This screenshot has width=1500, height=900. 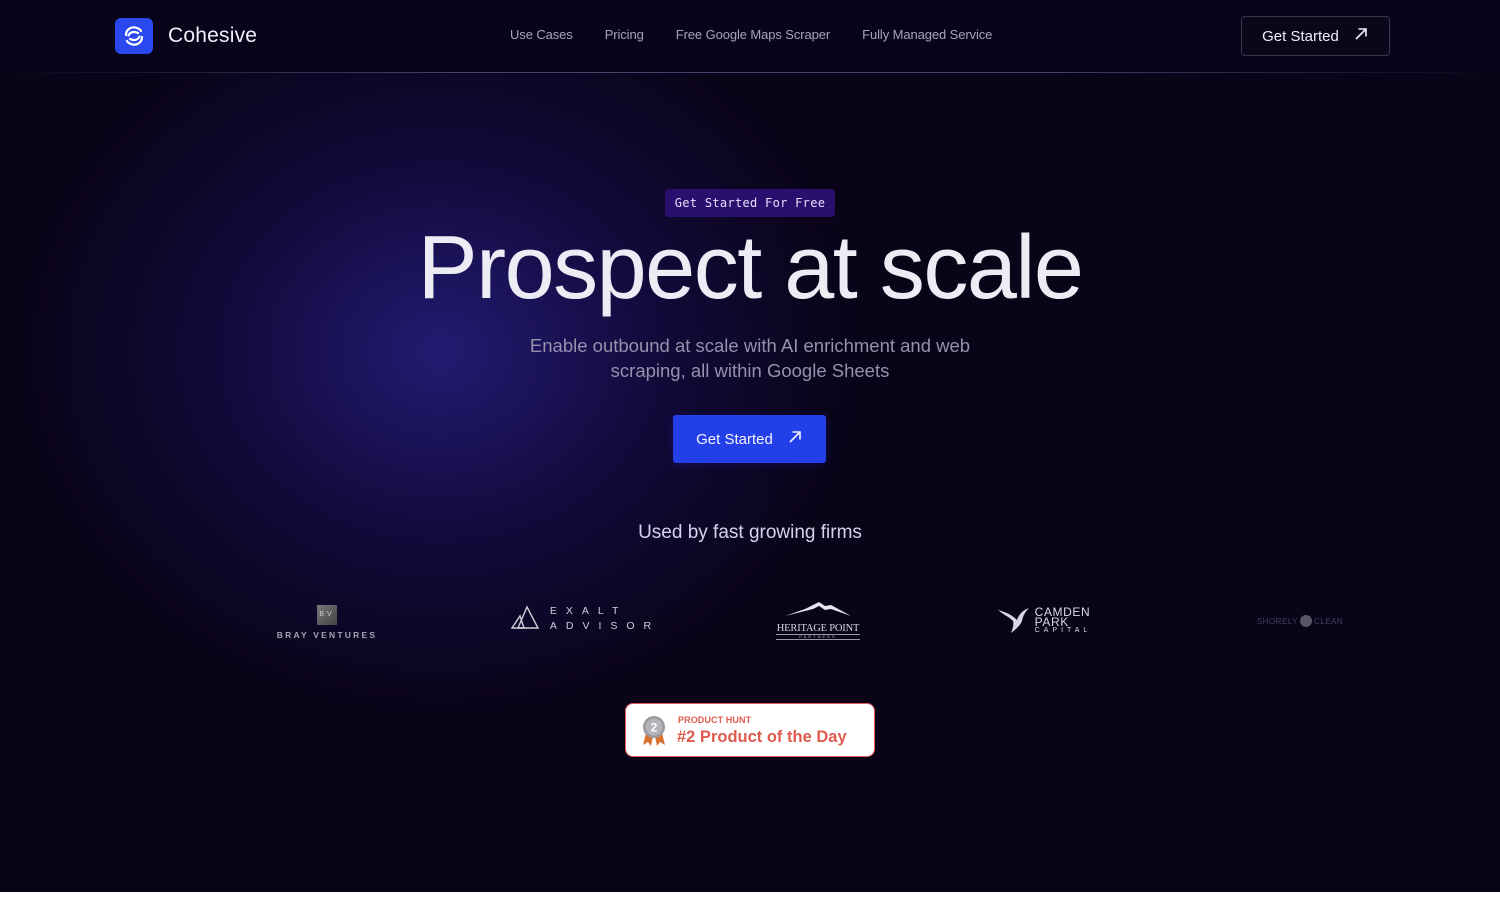 What do you see at coordinates (734, 439) in the screenshot?
I see `hero-get-started-label: Get Started` at bounding box center [734, 439].